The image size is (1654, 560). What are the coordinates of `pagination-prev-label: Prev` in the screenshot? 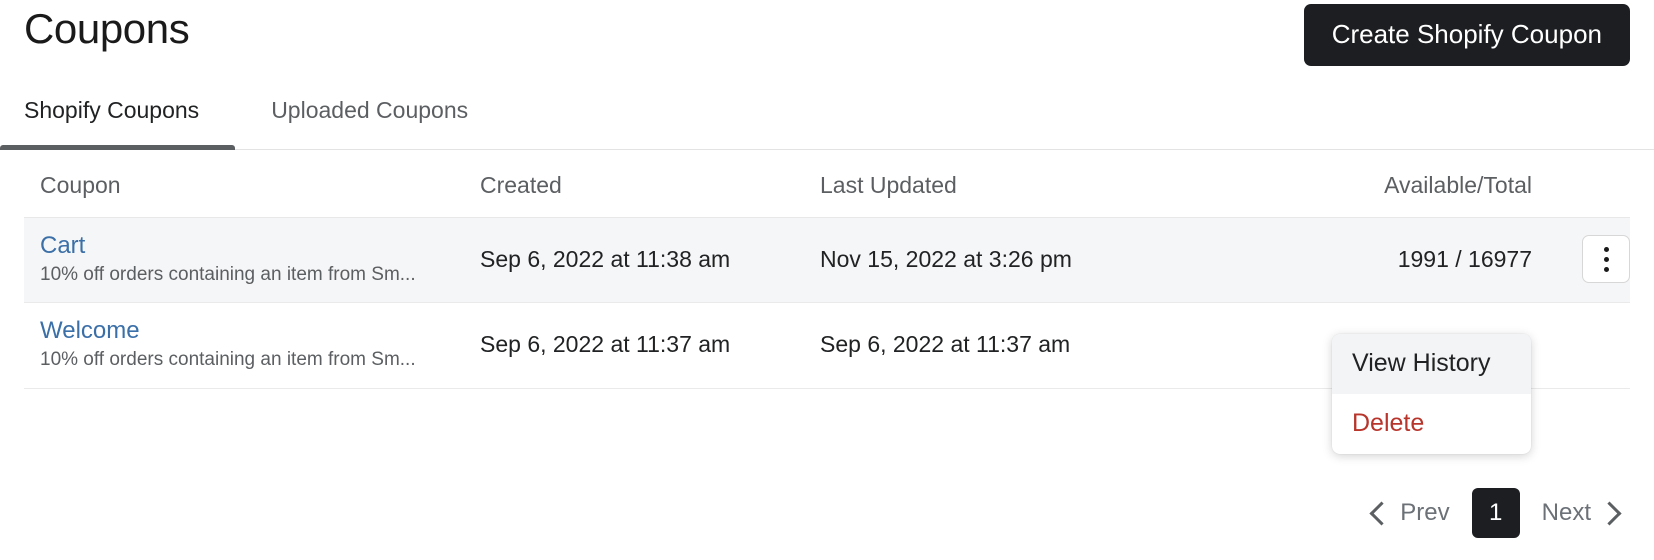 It's located at (1425, 512).